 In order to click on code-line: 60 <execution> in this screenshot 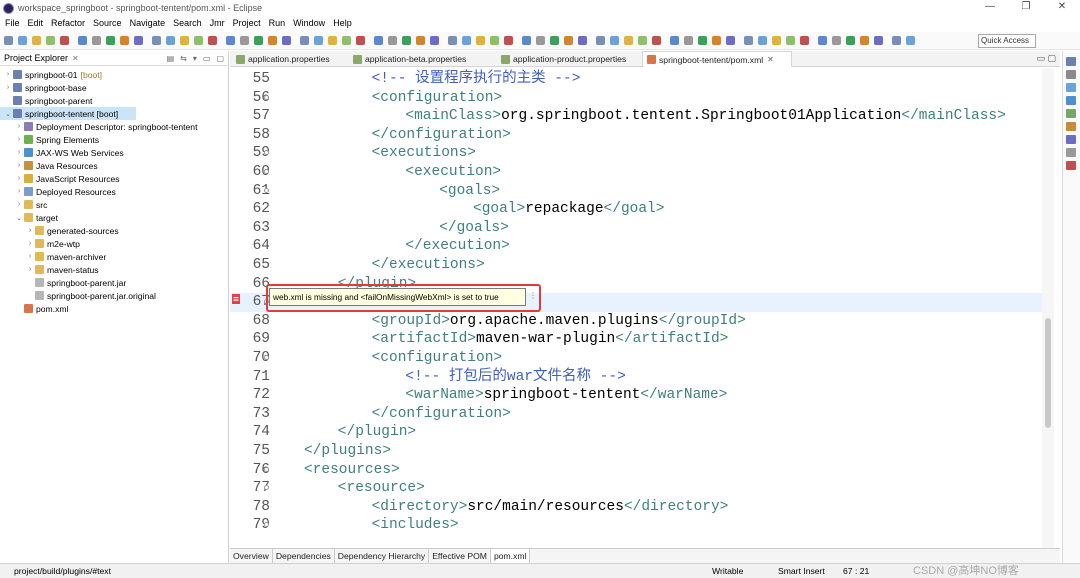, I will do `click(636, 172)`.